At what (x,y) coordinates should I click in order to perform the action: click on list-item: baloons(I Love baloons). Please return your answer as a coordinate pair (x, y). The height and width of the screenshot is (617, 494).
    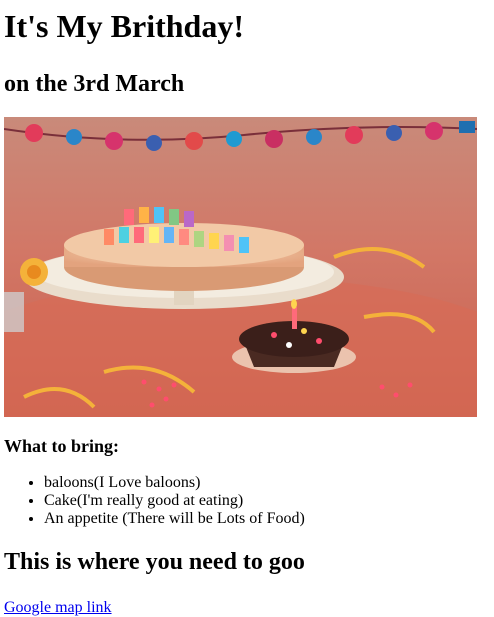
    Looking at the image, I should click on (269, 483).